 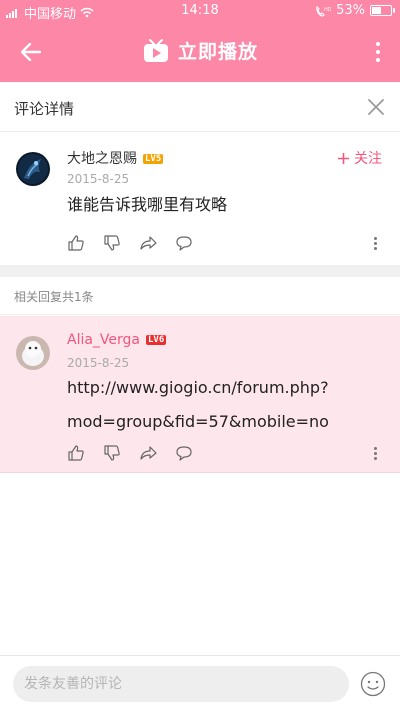 I want to click on app-bar-title: 立即播放, so click(x=217, y=52).